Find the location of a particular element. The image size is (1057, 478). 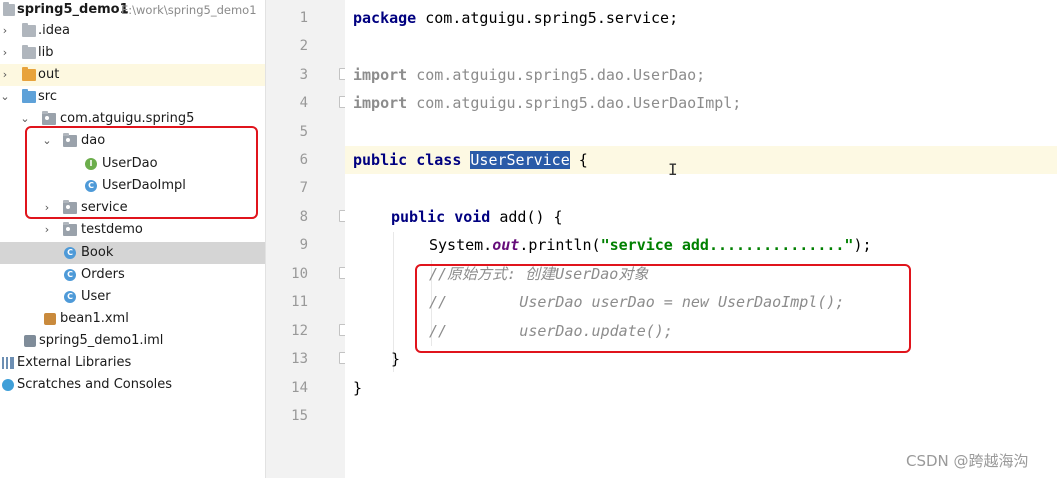

line-number: 8 is located at coordinates (303, 217).